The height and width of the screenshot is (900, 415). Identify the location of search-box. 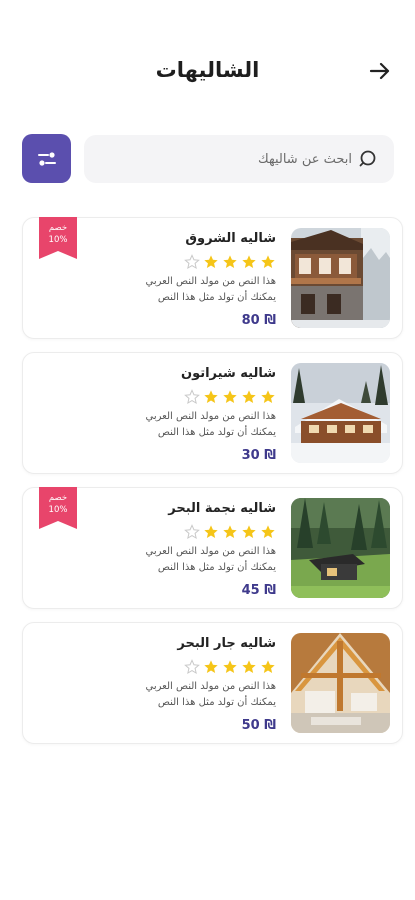
(239, 159).